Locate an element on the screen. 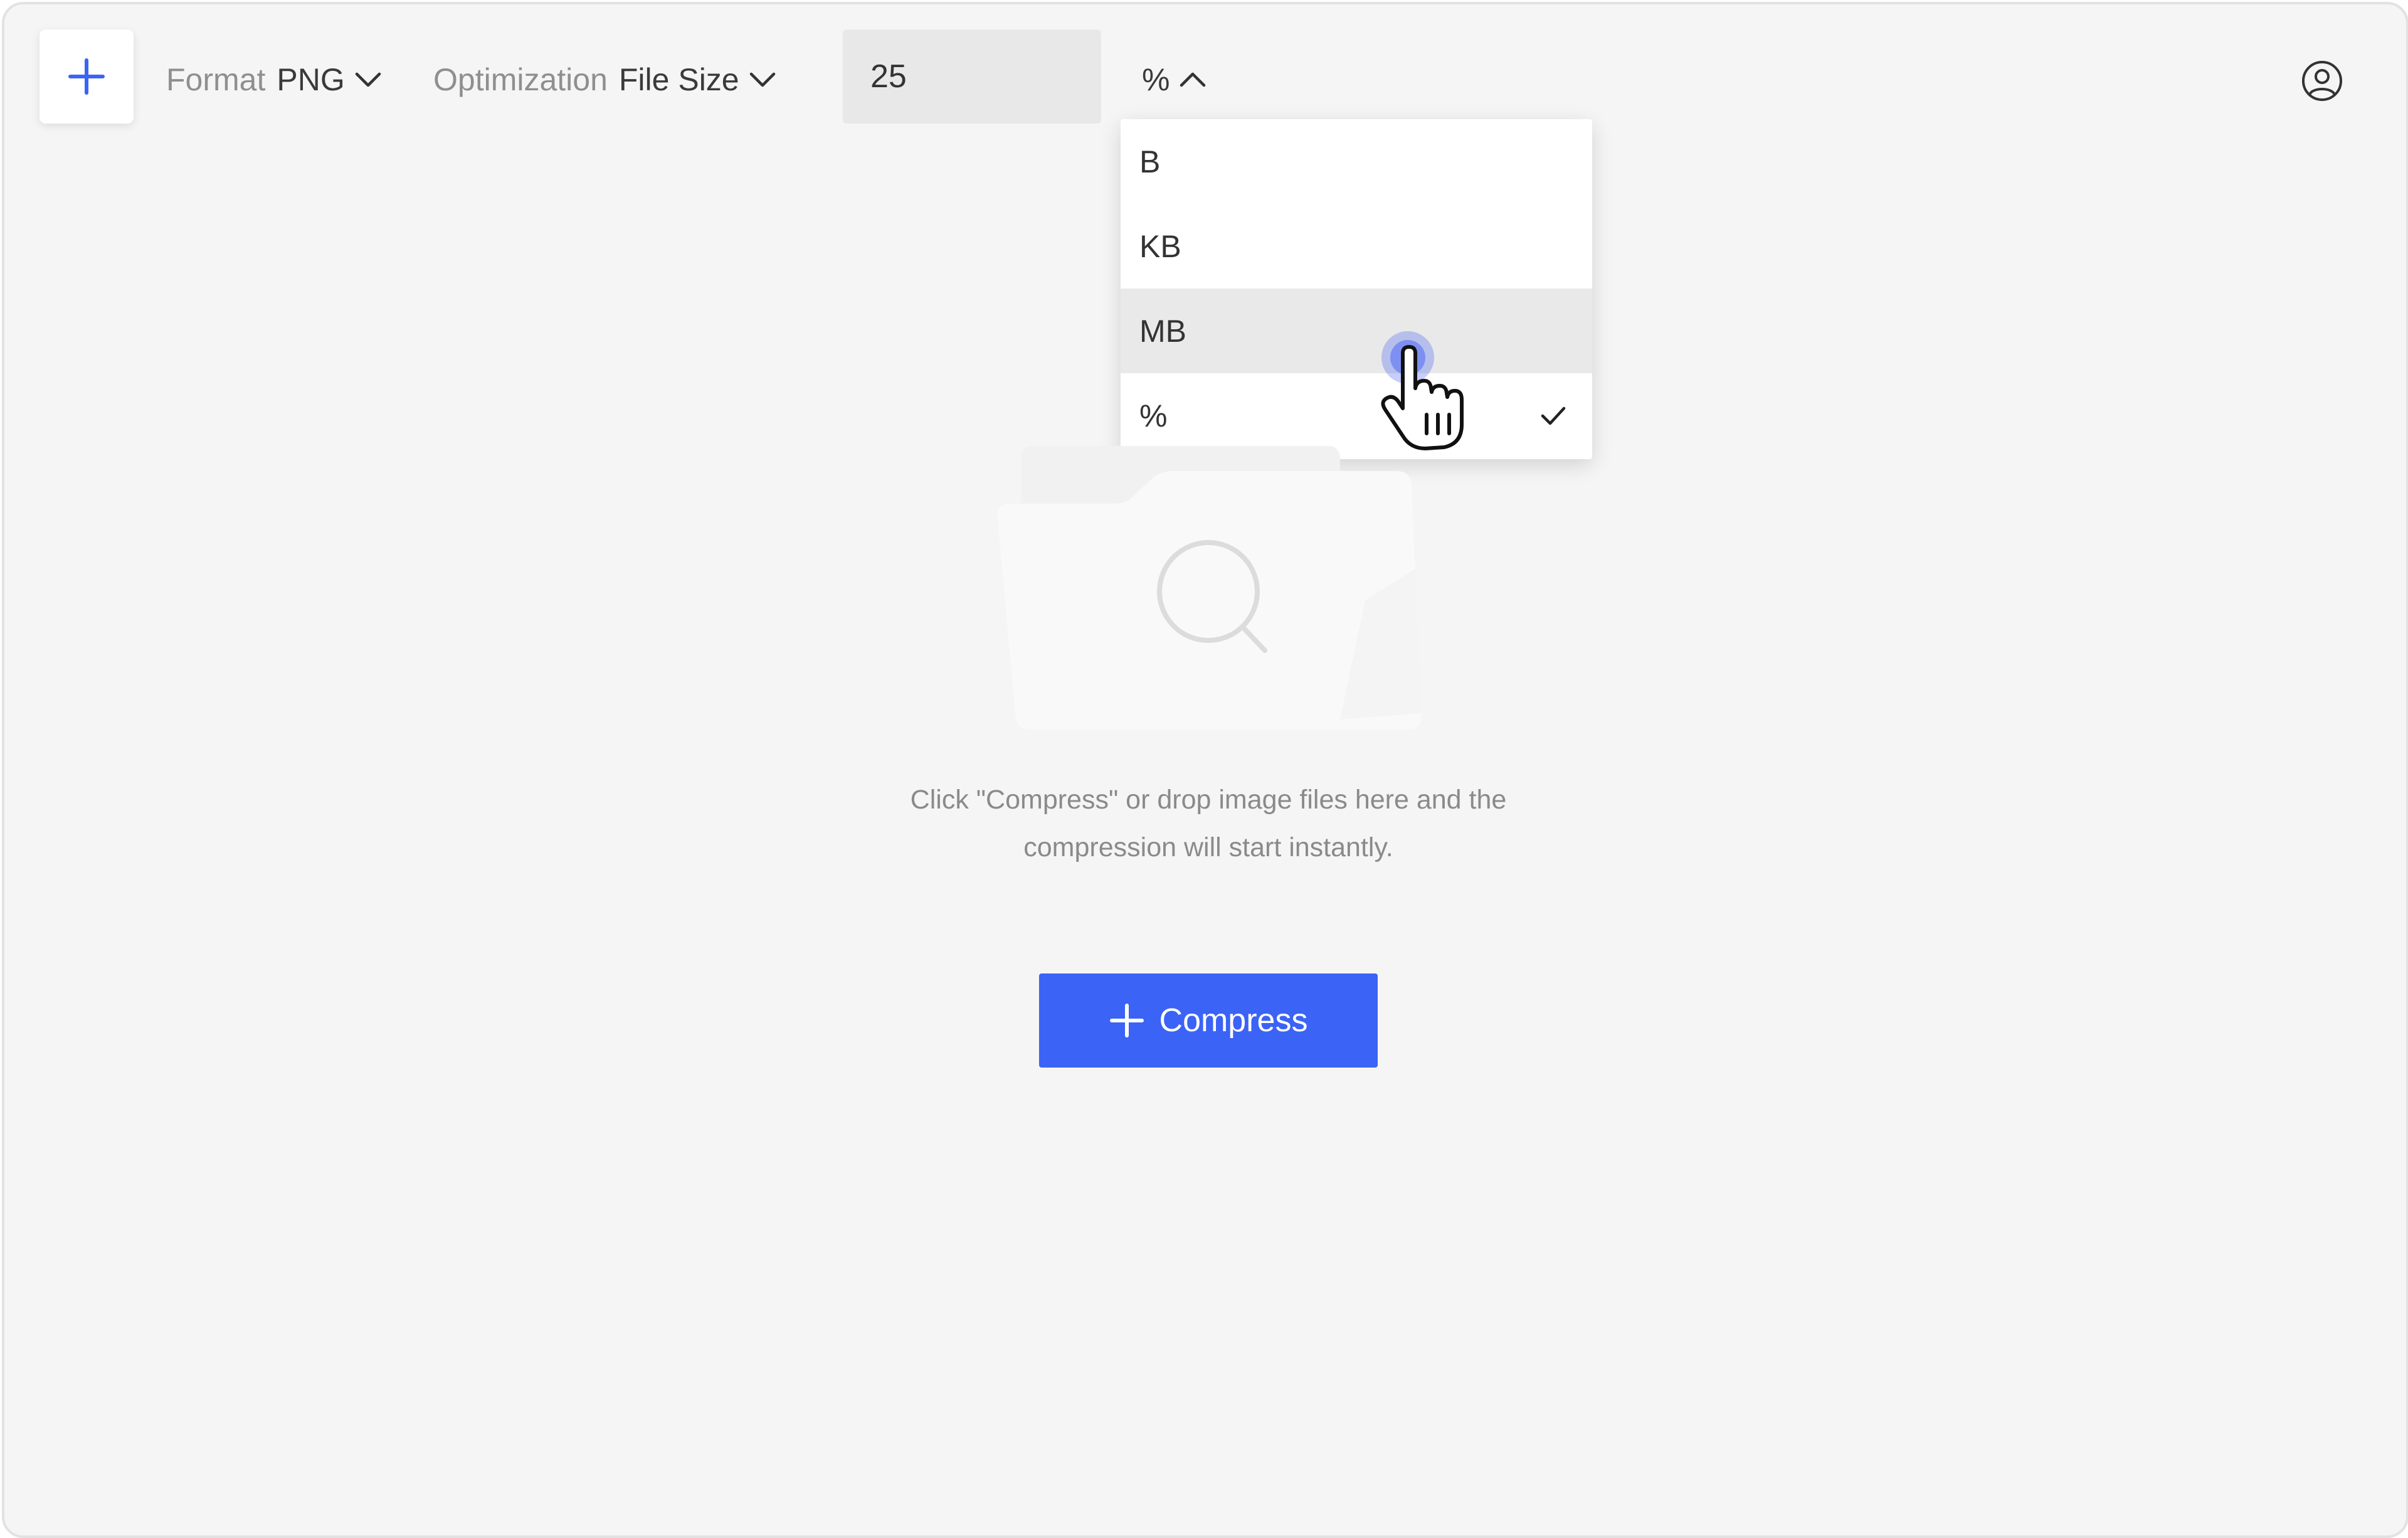 This screenshot has height=1538, width=2408. unit-option-mb: MB is located at coordinates (1356, 331).